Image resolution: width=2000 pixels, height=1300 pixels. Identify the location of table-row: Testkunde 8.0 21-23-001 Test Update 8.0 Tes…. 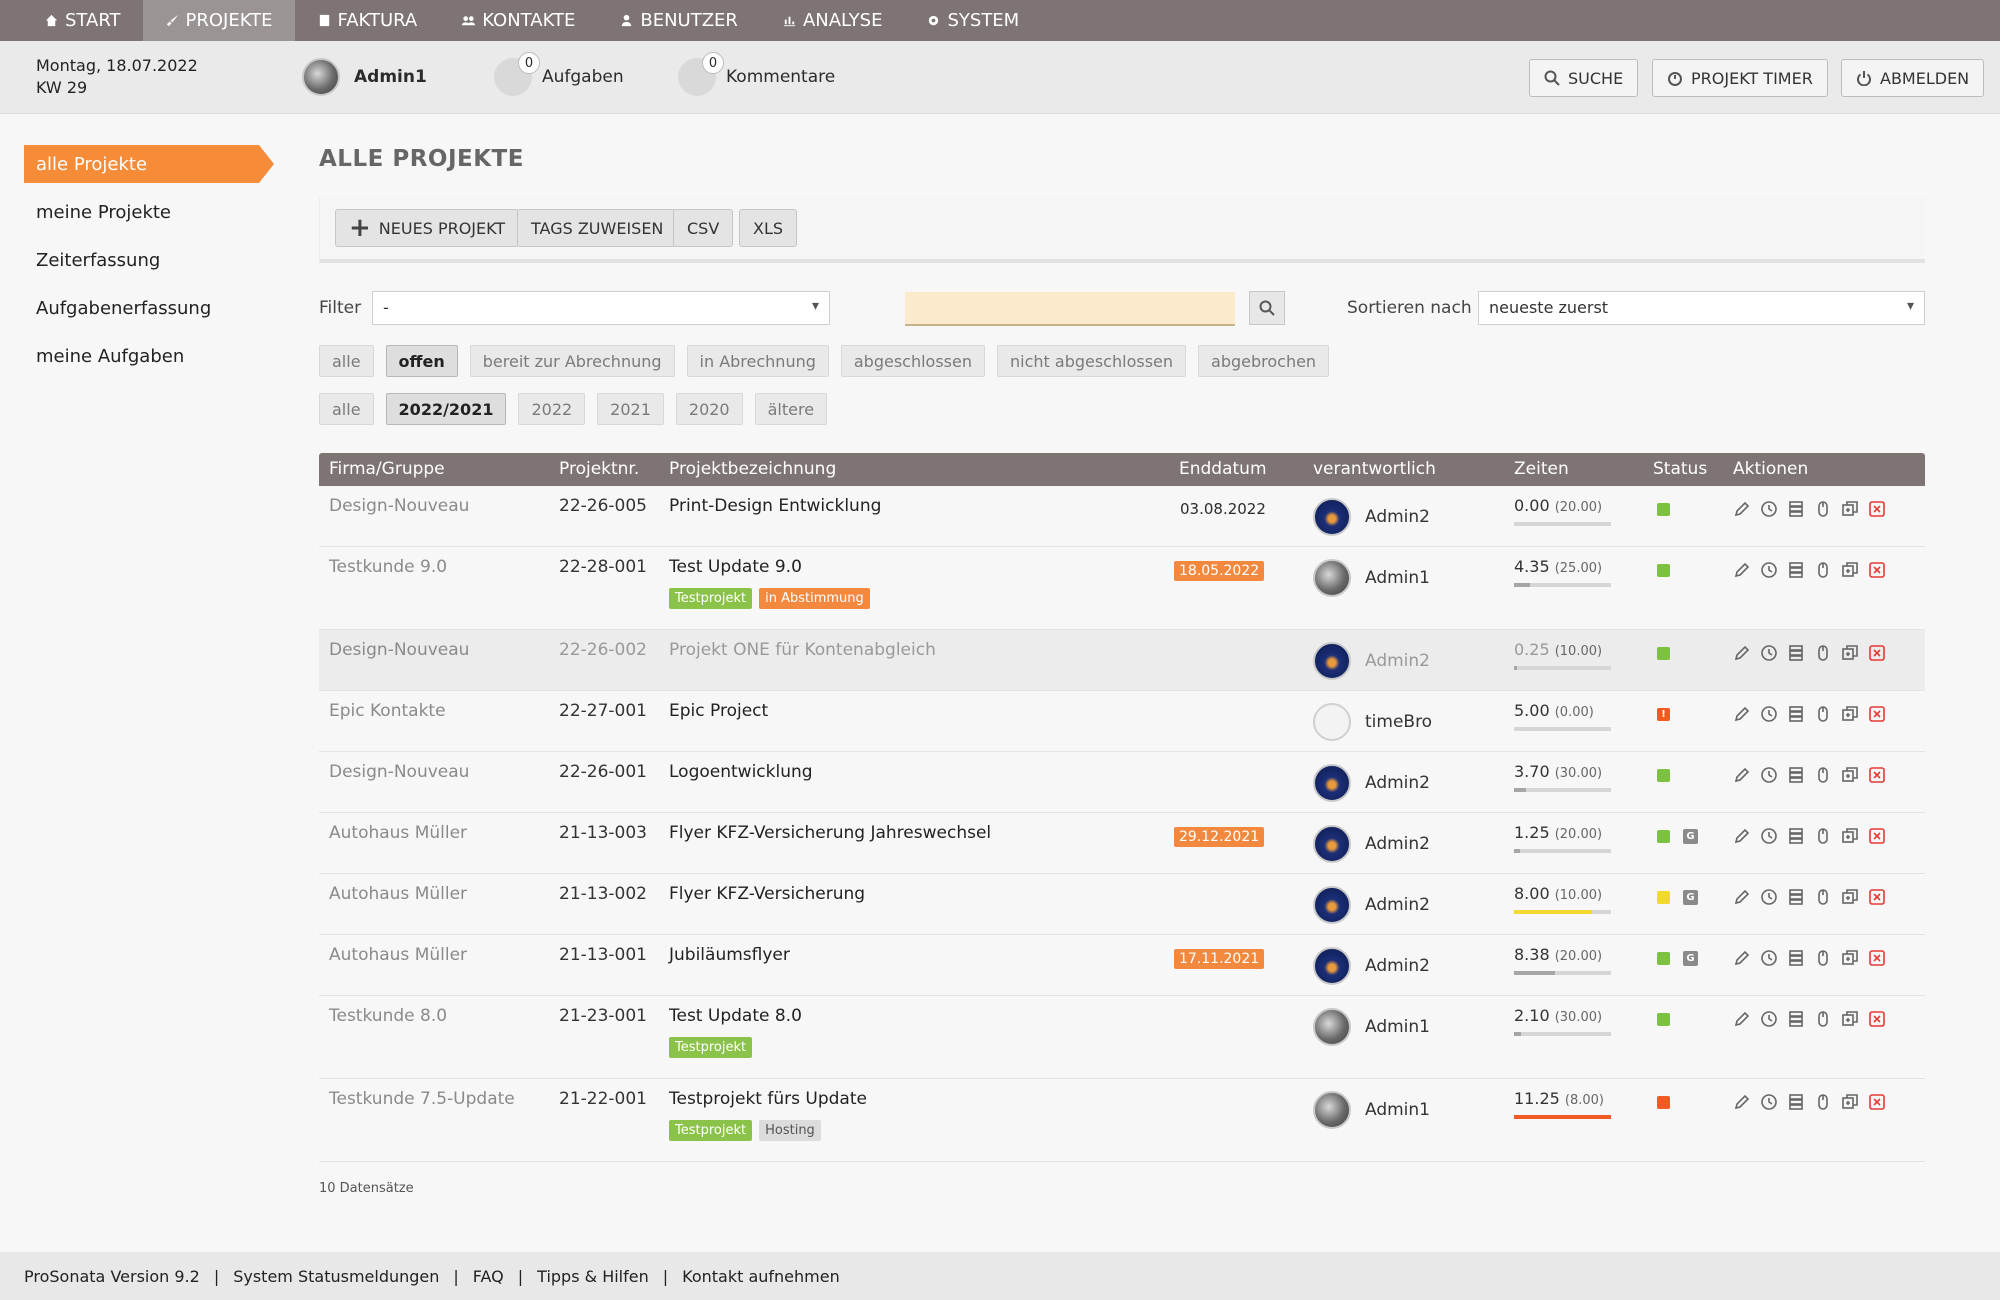
(1122, 1037).